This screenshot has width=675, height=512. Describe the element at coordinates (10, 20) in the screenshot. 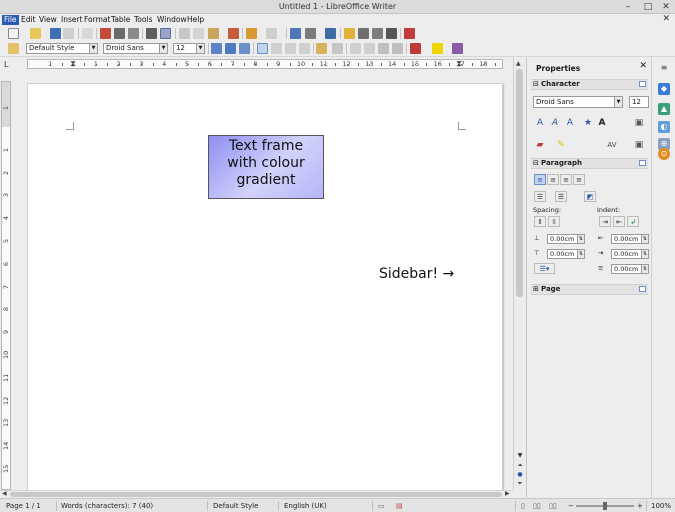

I see `menu-file: File` at that location.